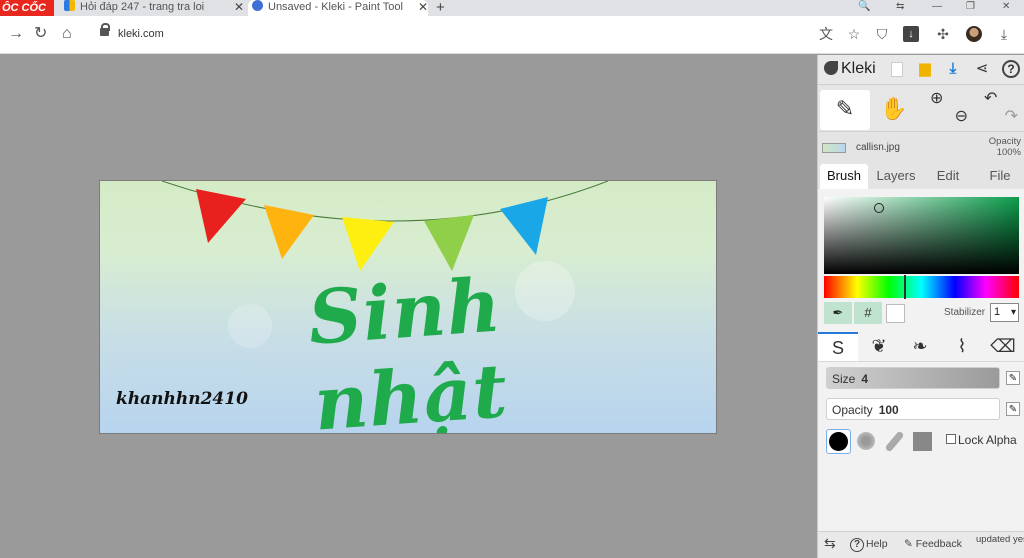 This screenshot has width=1024, height=558. I want to click on hand-tool-button: ✋, so click(894, 110).